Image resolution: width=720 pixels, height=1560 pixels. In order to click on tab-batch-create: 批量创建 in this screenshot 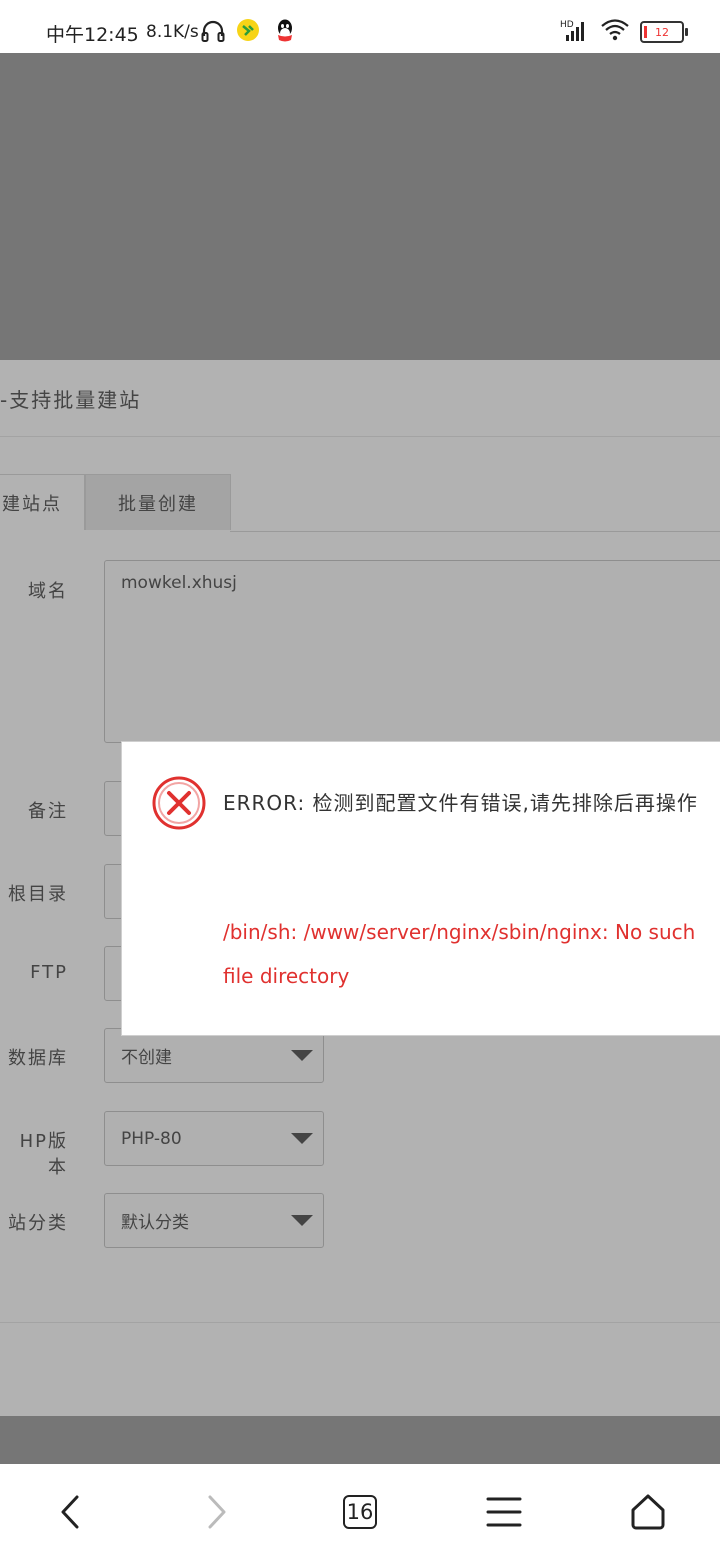, I will do `click(158, 502)`.